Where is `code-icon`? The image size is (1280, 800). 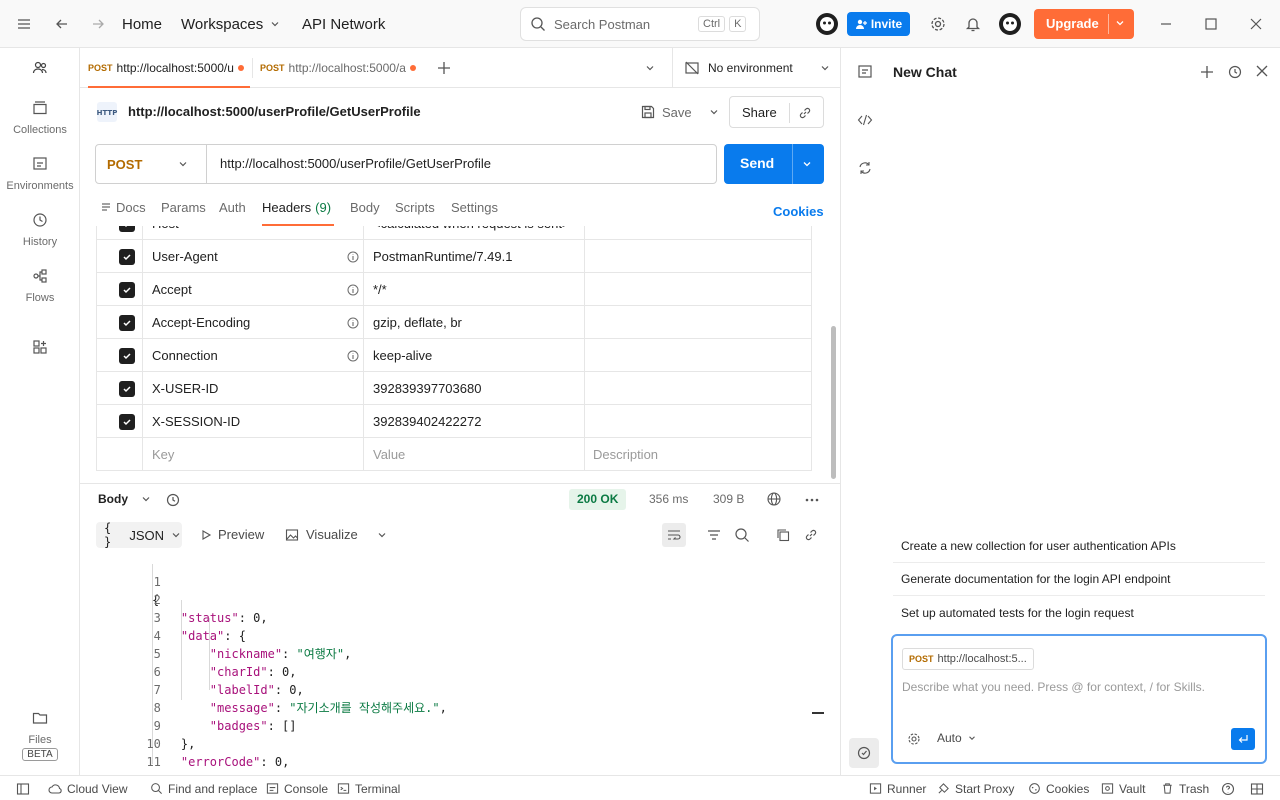
code-icon is located at coordinates (865, 120).